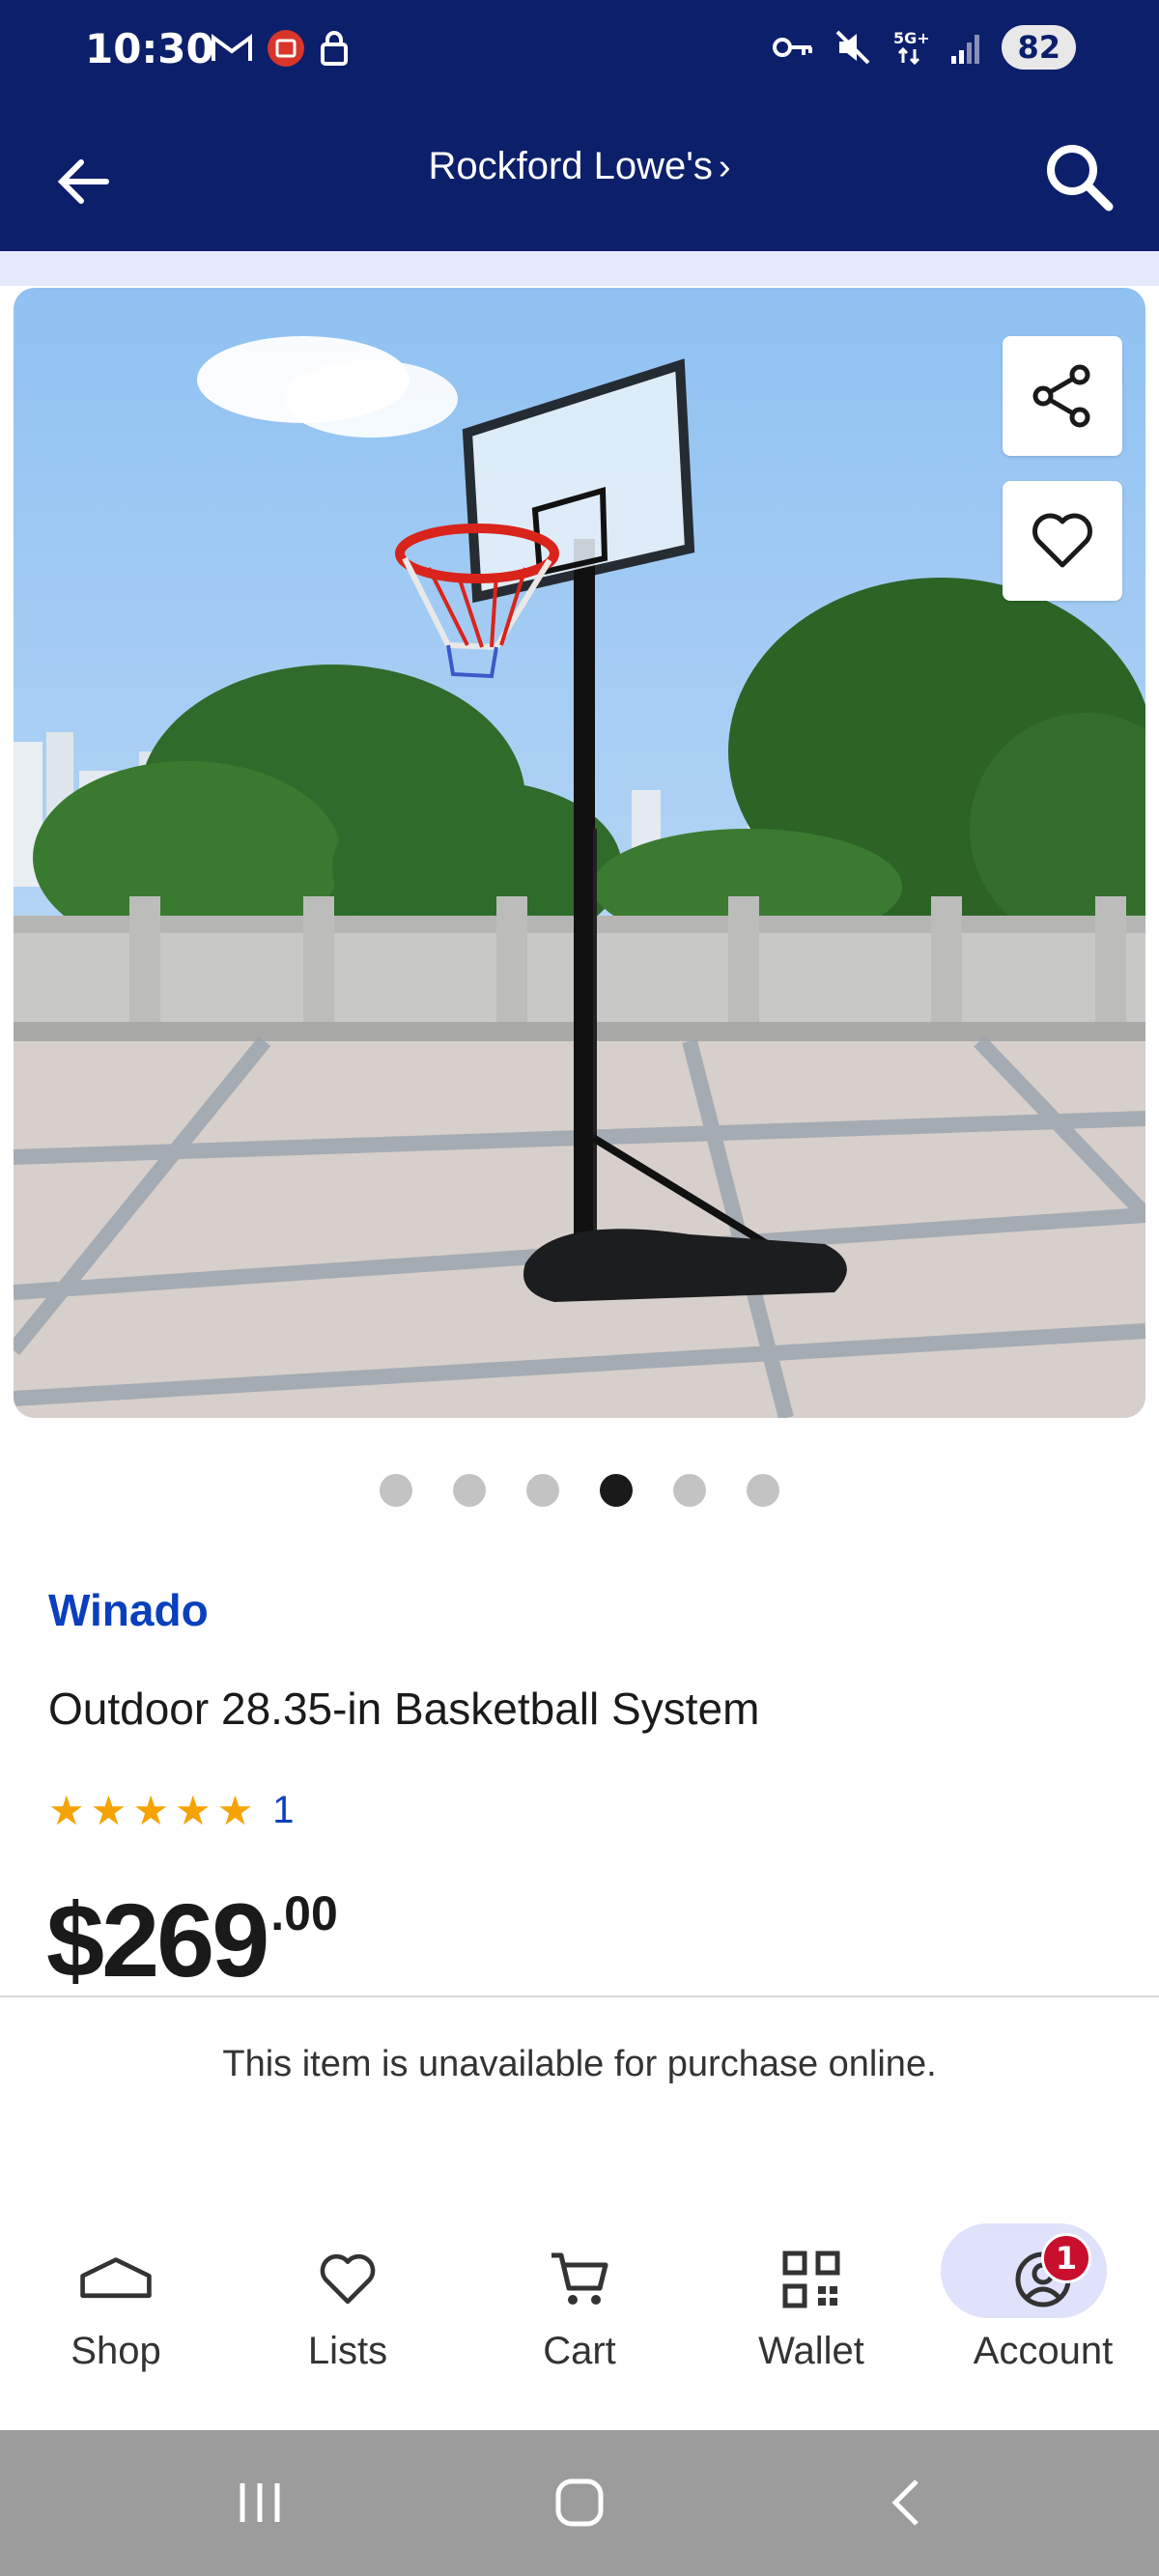  What do you see at coordinates (232, 47) in the screenshot?
I see `gmail-icon` at bounding box center [232, 47].